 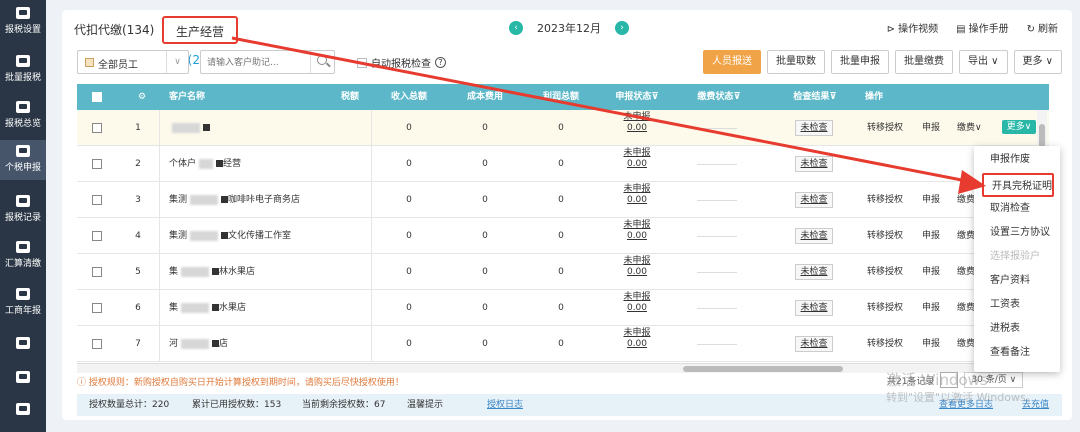 What do you see at coordinates (563, 344) in the screenshot?
I see `table-row: 7 河店 0 0 0 未申报 0.00 未检查 转移授权 申报 缴费` at bounding box center [563, 344].